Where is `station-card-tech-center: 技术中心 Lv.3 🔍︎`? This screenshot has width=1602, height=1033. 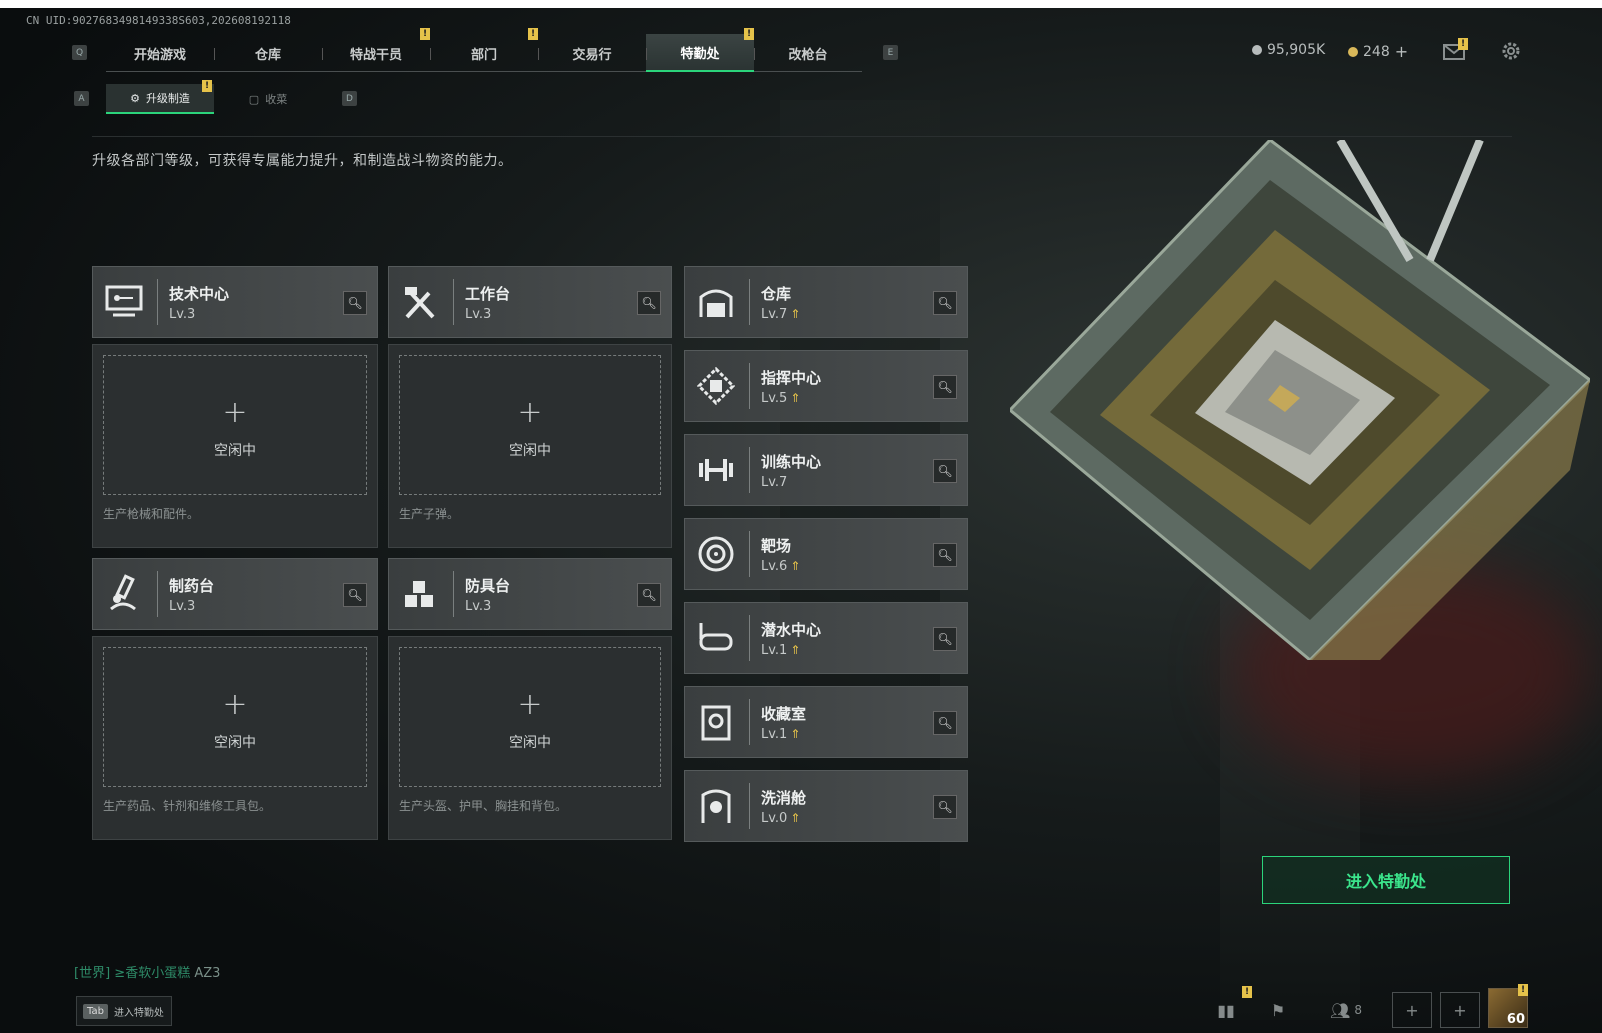 station-card-tech-center: 技术中心 Lv.3 🔍︎ is located at coordinates (235, 302).